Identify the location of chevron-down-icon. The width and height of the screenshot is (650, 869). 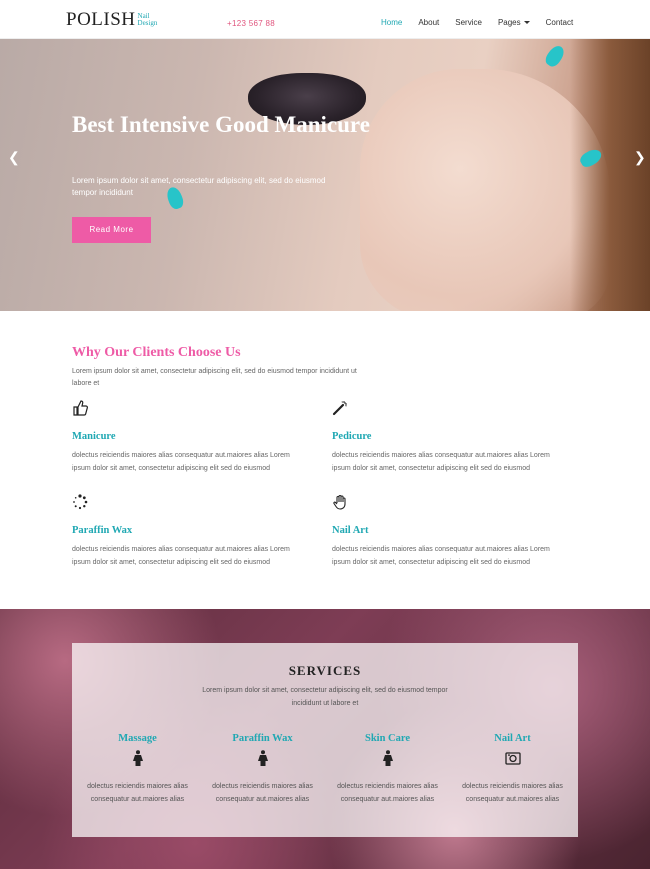
(526, 23).